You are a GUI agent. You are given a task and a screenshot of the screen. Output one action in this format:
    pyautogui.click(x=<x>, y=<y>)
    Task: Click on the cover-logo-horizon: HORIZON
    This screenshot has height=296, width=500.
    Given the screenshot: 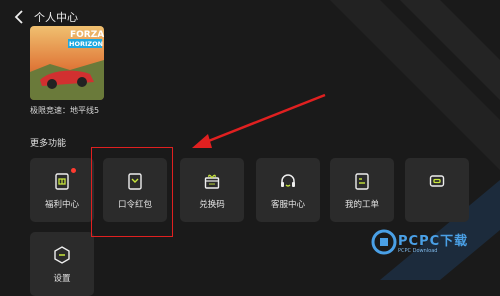 What is the action you would take?
    pyautogui.click(x=86, y=44)
    